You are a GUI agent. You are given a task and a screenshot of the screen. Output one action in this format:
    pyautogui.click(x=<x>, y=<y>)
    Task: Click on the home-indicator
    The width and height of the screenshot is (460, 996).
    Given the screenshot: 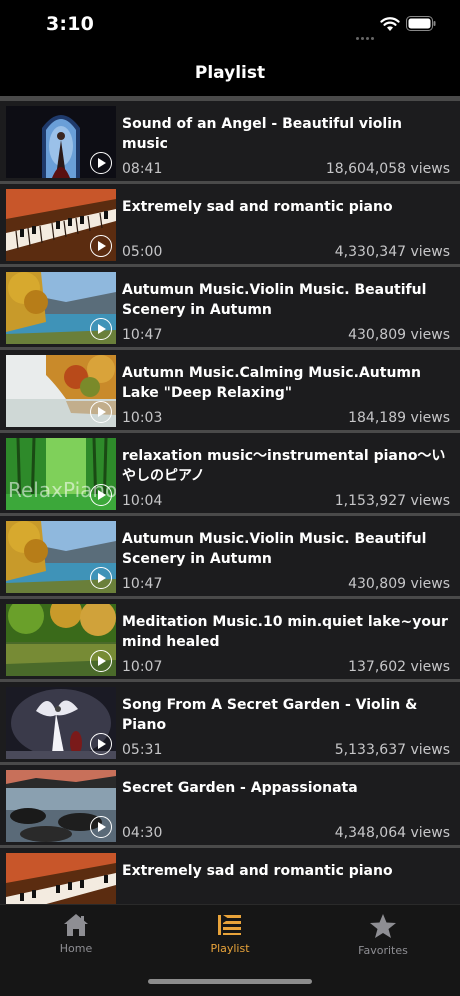 What is the action you would take?
    pyautogui.click(x=230, y=981)
    